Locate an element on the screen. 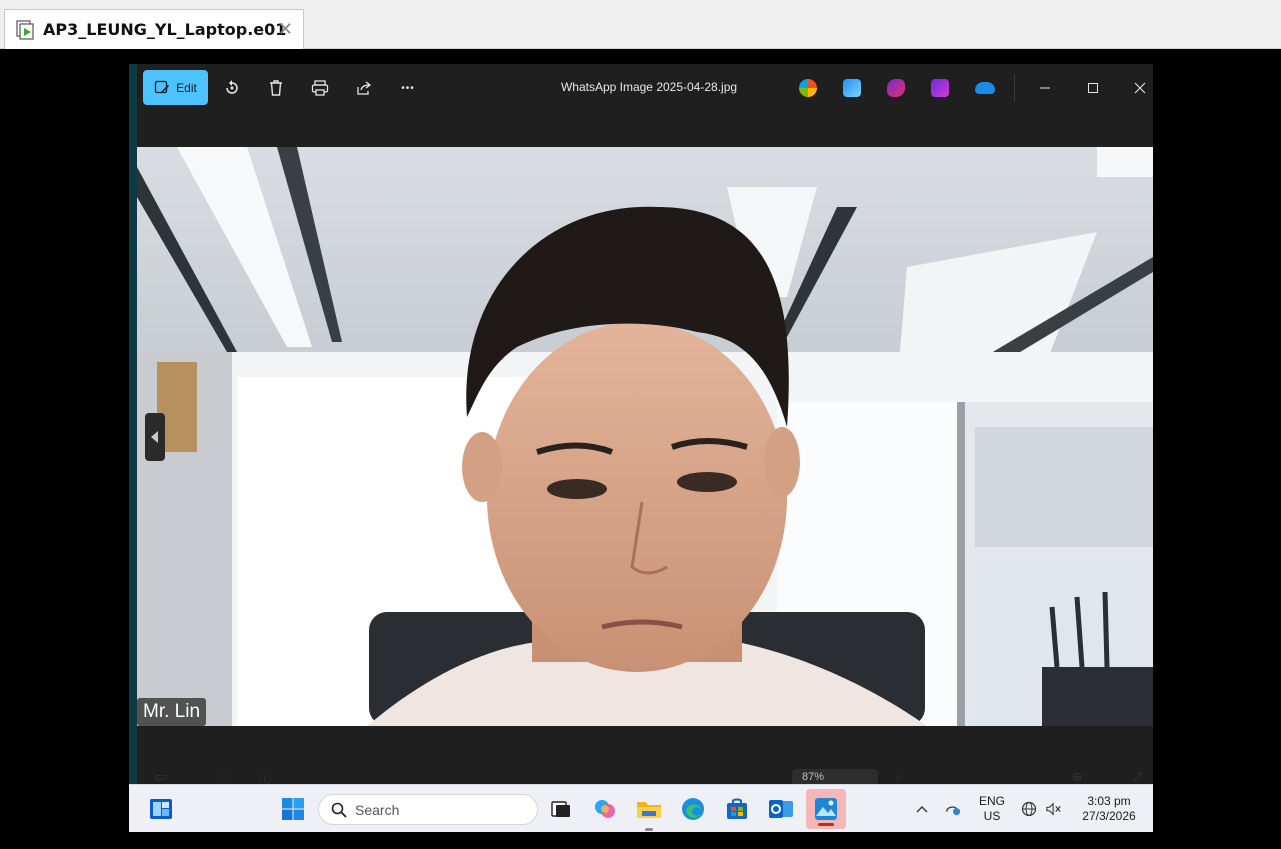  file-title: WhatsApp Image 2025-04-28.jpg is located at coordinates (649, 87).